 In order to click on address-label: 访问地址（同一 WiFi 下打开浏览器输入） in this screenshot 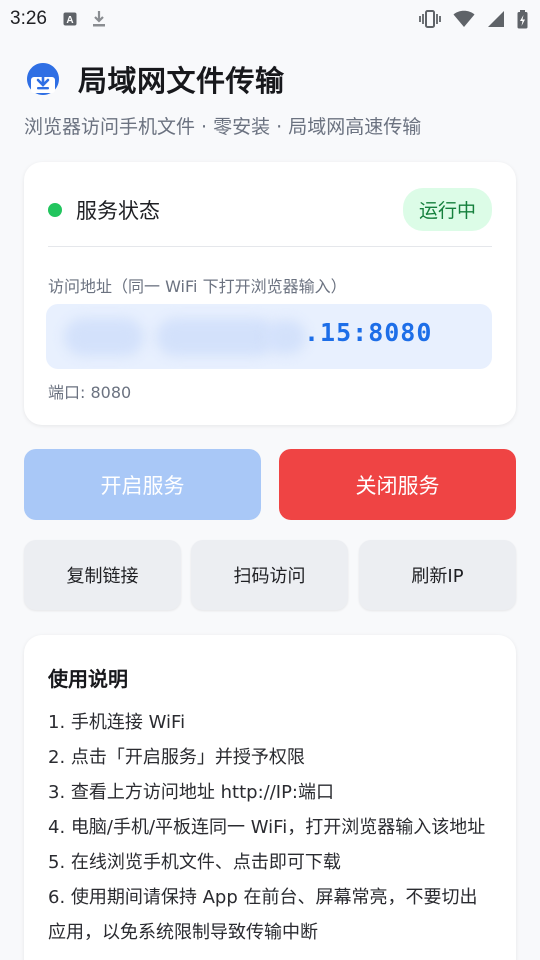, I will do `click(197, 286)`.